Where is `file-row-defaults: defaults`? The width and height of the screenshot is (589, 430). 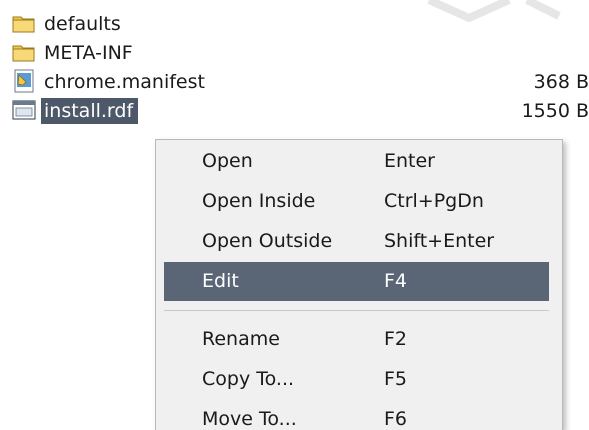 file-row-defaults: defaults is located at coordinates (300, 24).